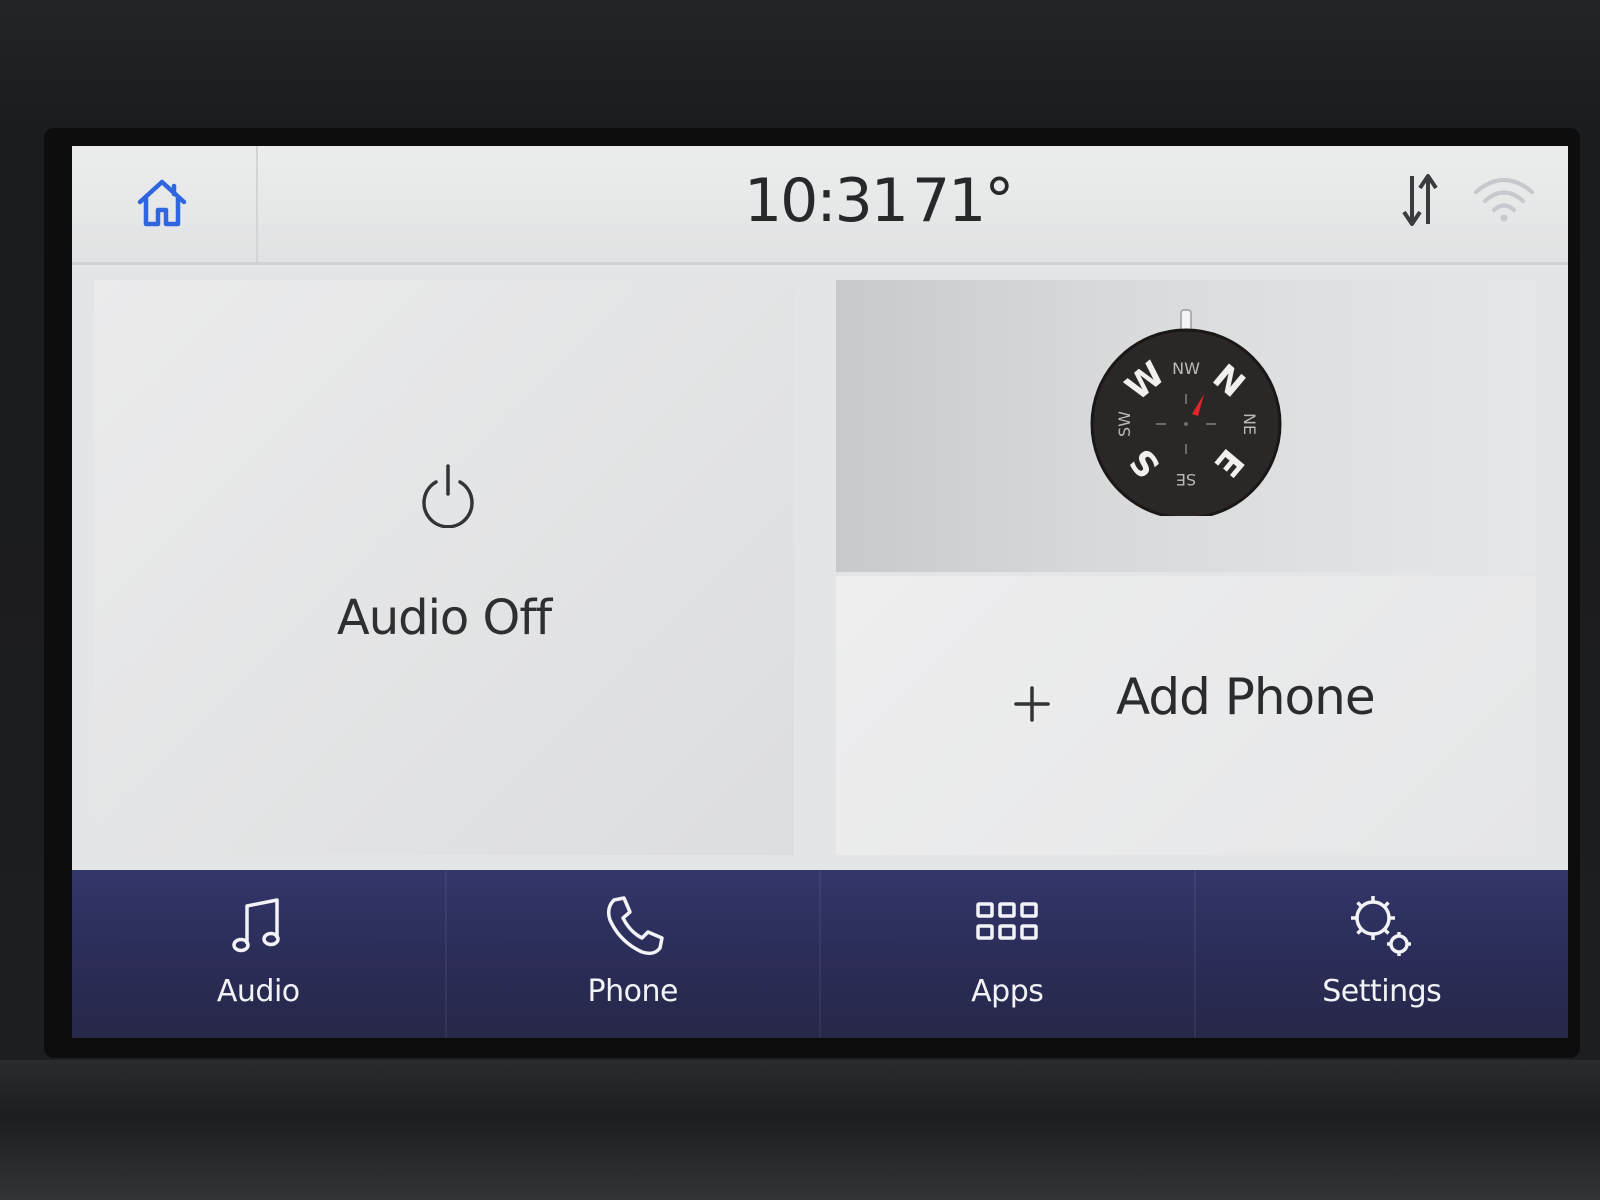 The width and height of the screenshot is (1600, 1200). Describe the element at coordinates (633, 991) in the screenshot. I see `nav-label-phone: Phone` at that location.